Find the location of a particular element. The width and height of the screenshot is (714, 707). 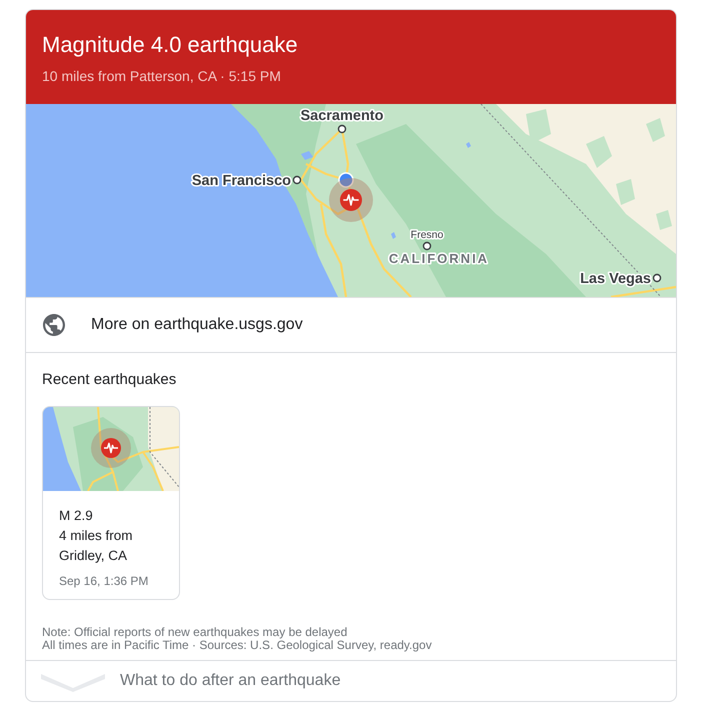

note-text: Note: Official reports of new earthquakes may be delayed is located at coordinates (195, 632).